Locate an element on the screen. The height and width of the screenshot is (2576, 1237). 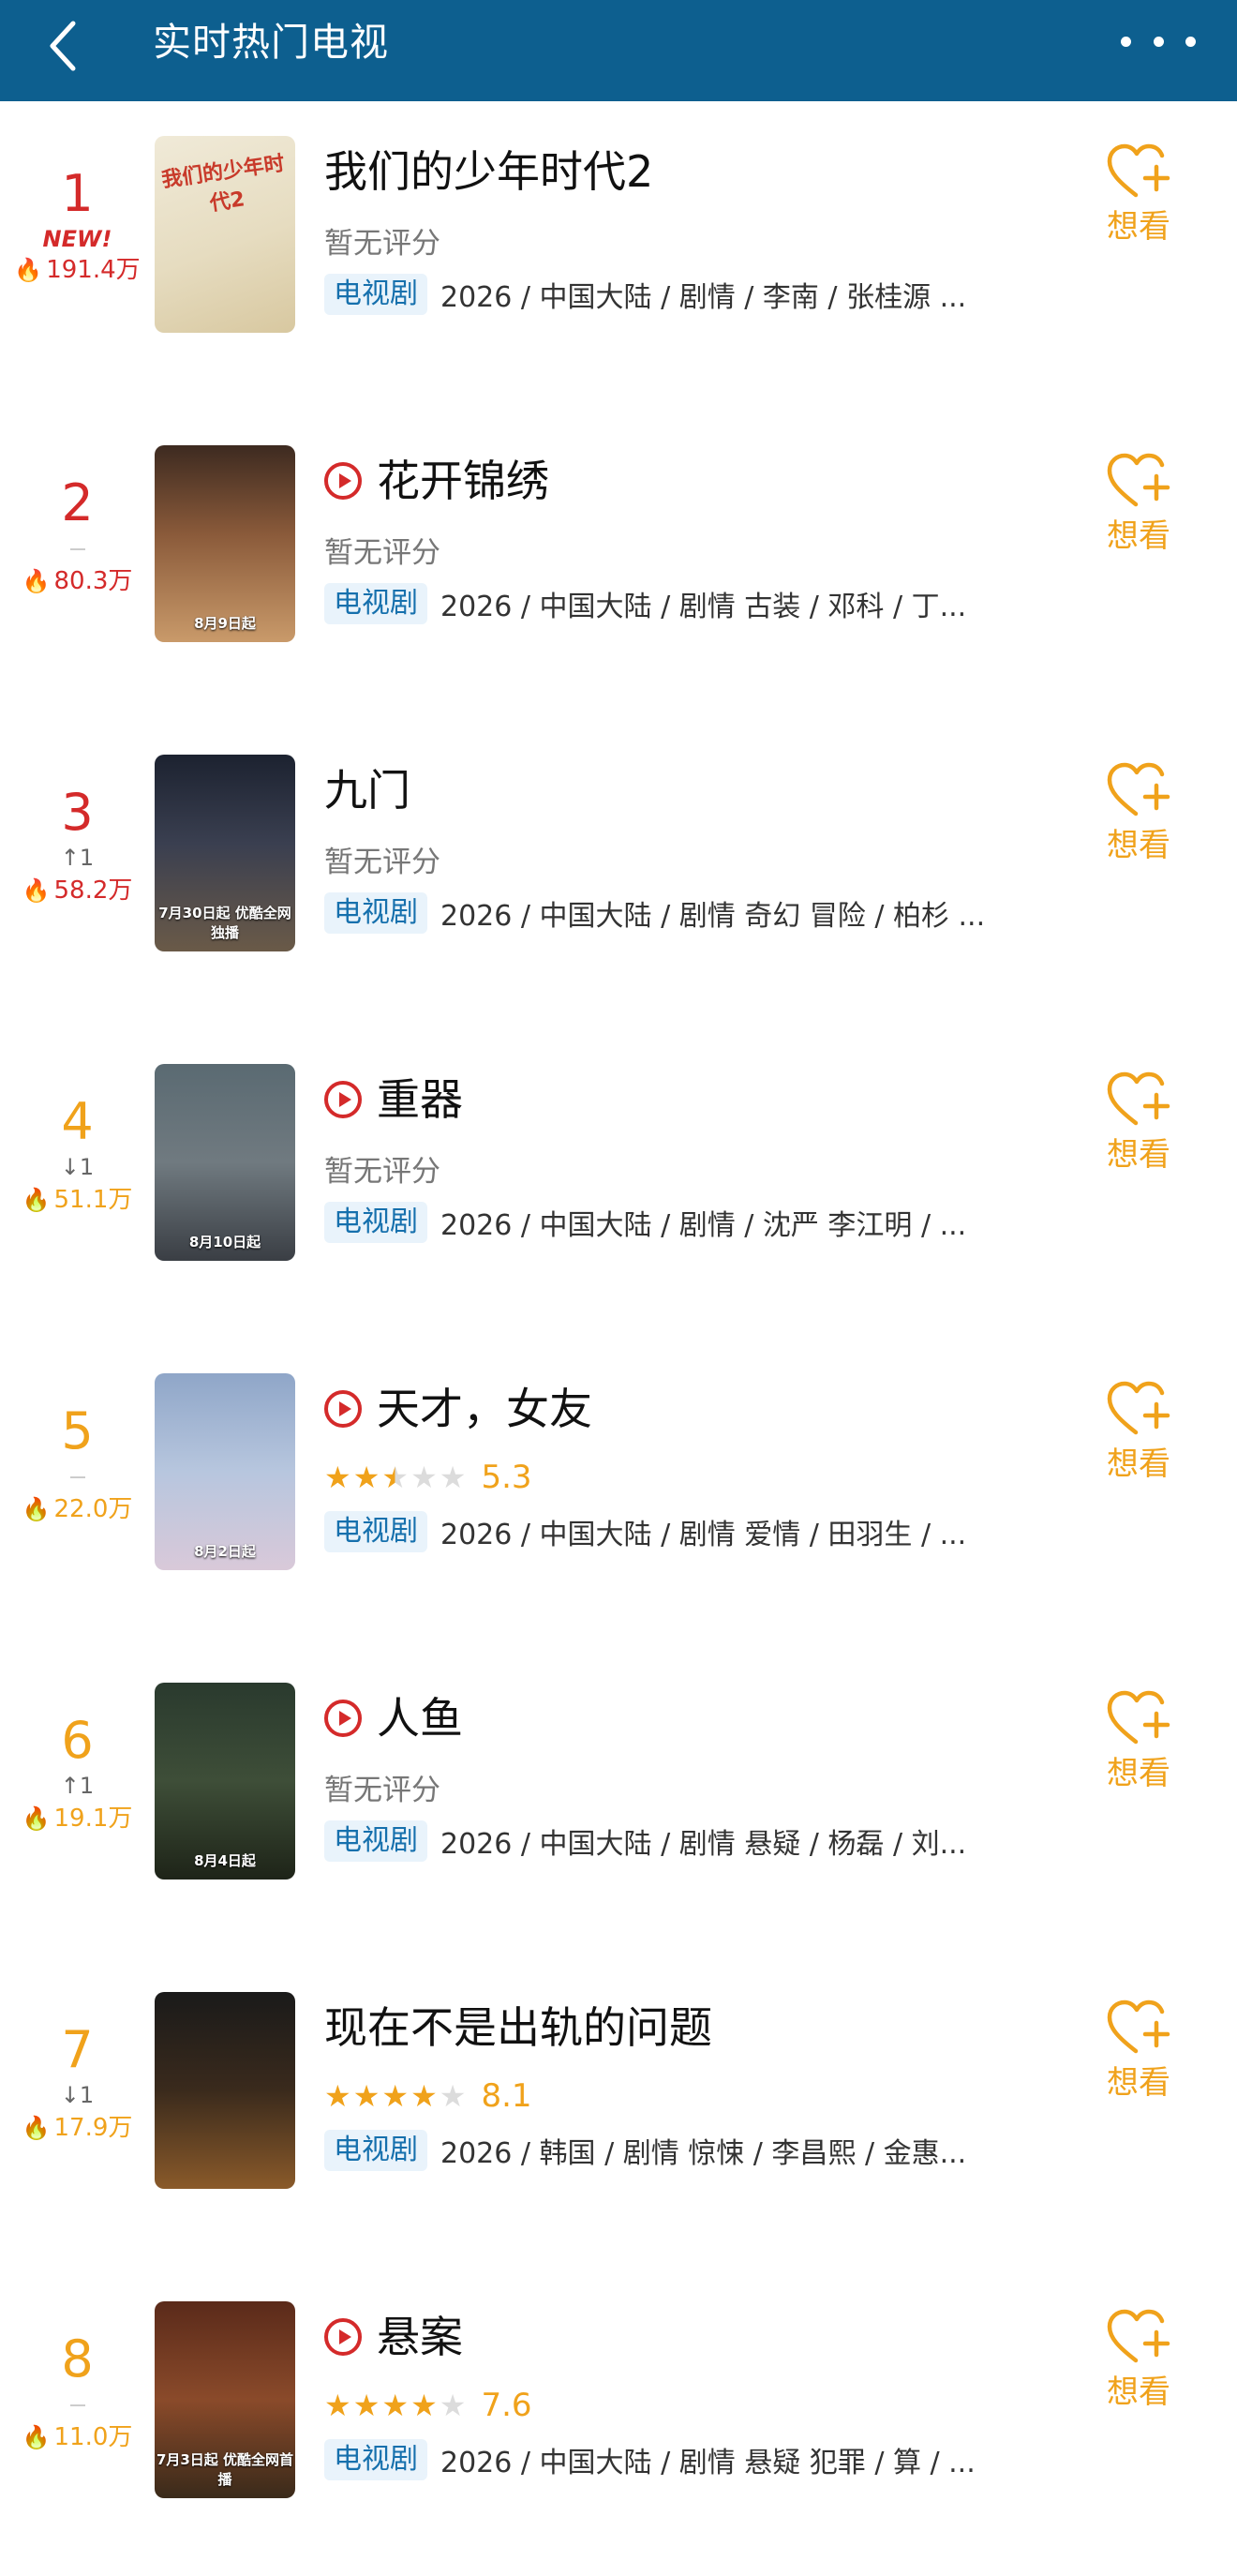
item-title: 我们的少年时代2 is located at coordinates (489, 172).